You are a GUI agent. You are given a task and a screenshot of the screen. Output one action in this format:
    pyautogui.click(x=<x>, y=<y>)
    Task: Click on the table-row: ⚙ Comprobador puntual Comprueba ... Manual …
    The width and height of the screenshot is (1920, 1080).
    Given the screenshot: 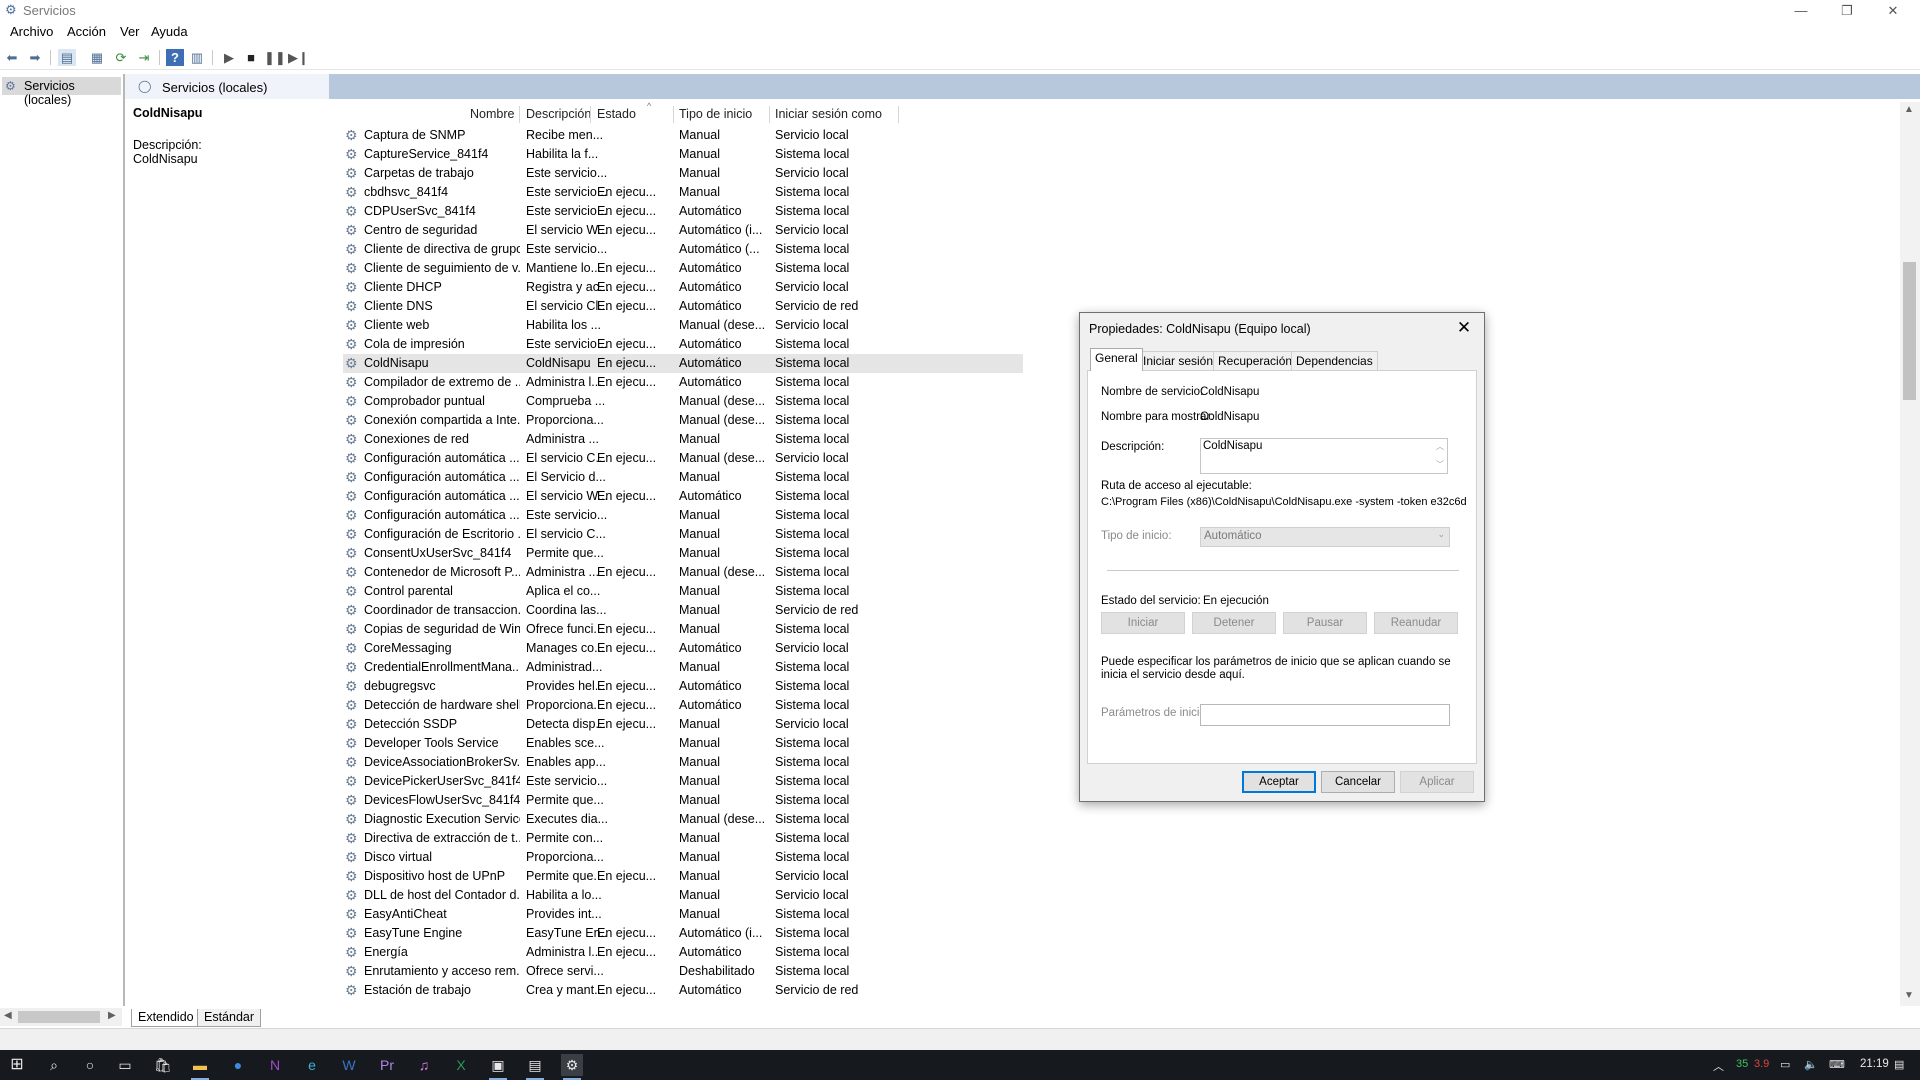 What is the action you would take?
    pyautogui.click(x=683, y=401)
    